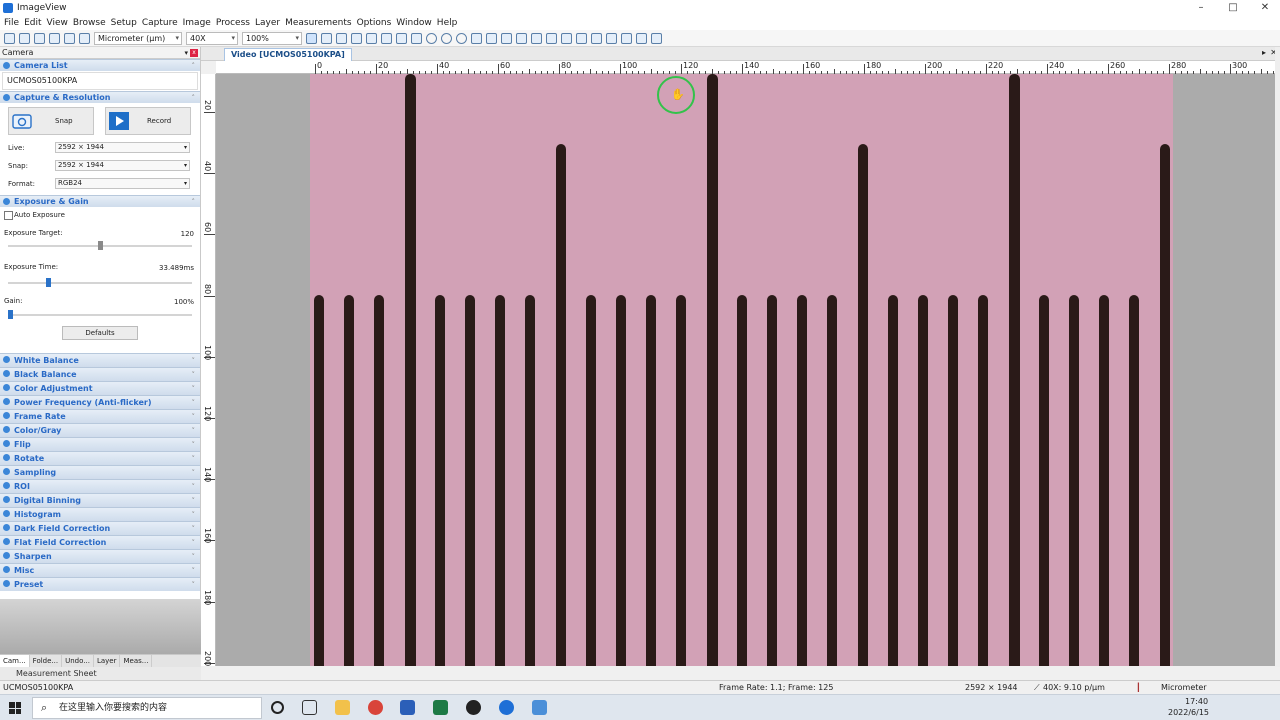 The height and width of the screenshot is (720, 1280). What do you see at coordinates (1264, 52) in the screenshot?
I see `tab-scroll-icon: ▸` at bounding box center [1264, 52].